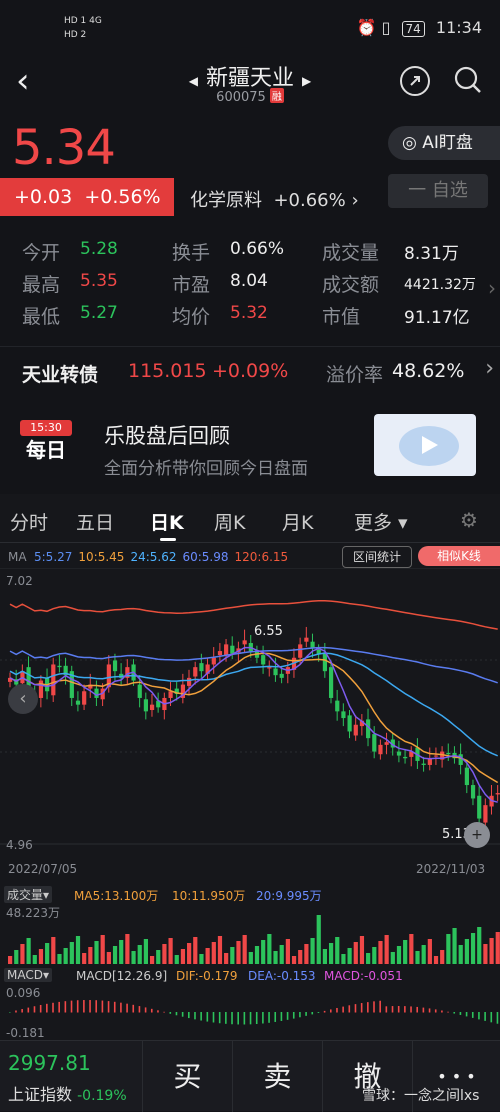 This screenshot has height=1112, width=500. I want to click on add-watchlist-button: 一 自选, so click(438, 191).